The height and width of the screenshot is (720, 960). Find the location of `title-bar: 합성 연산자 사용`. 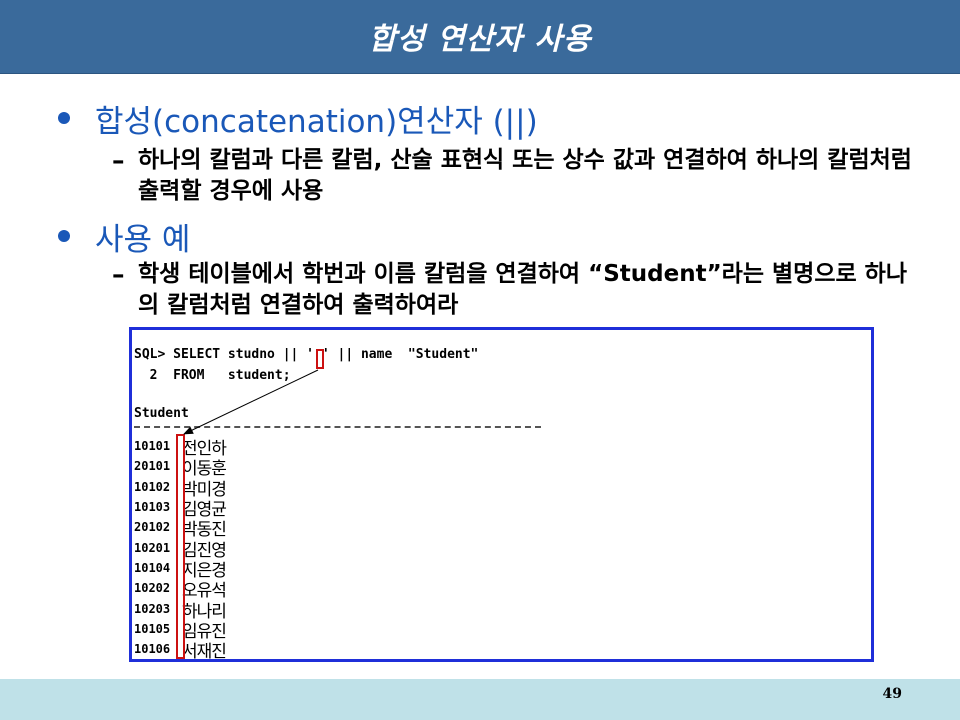

title-bar: 합성 연산자 사용 is located at coordinates (480, 37).